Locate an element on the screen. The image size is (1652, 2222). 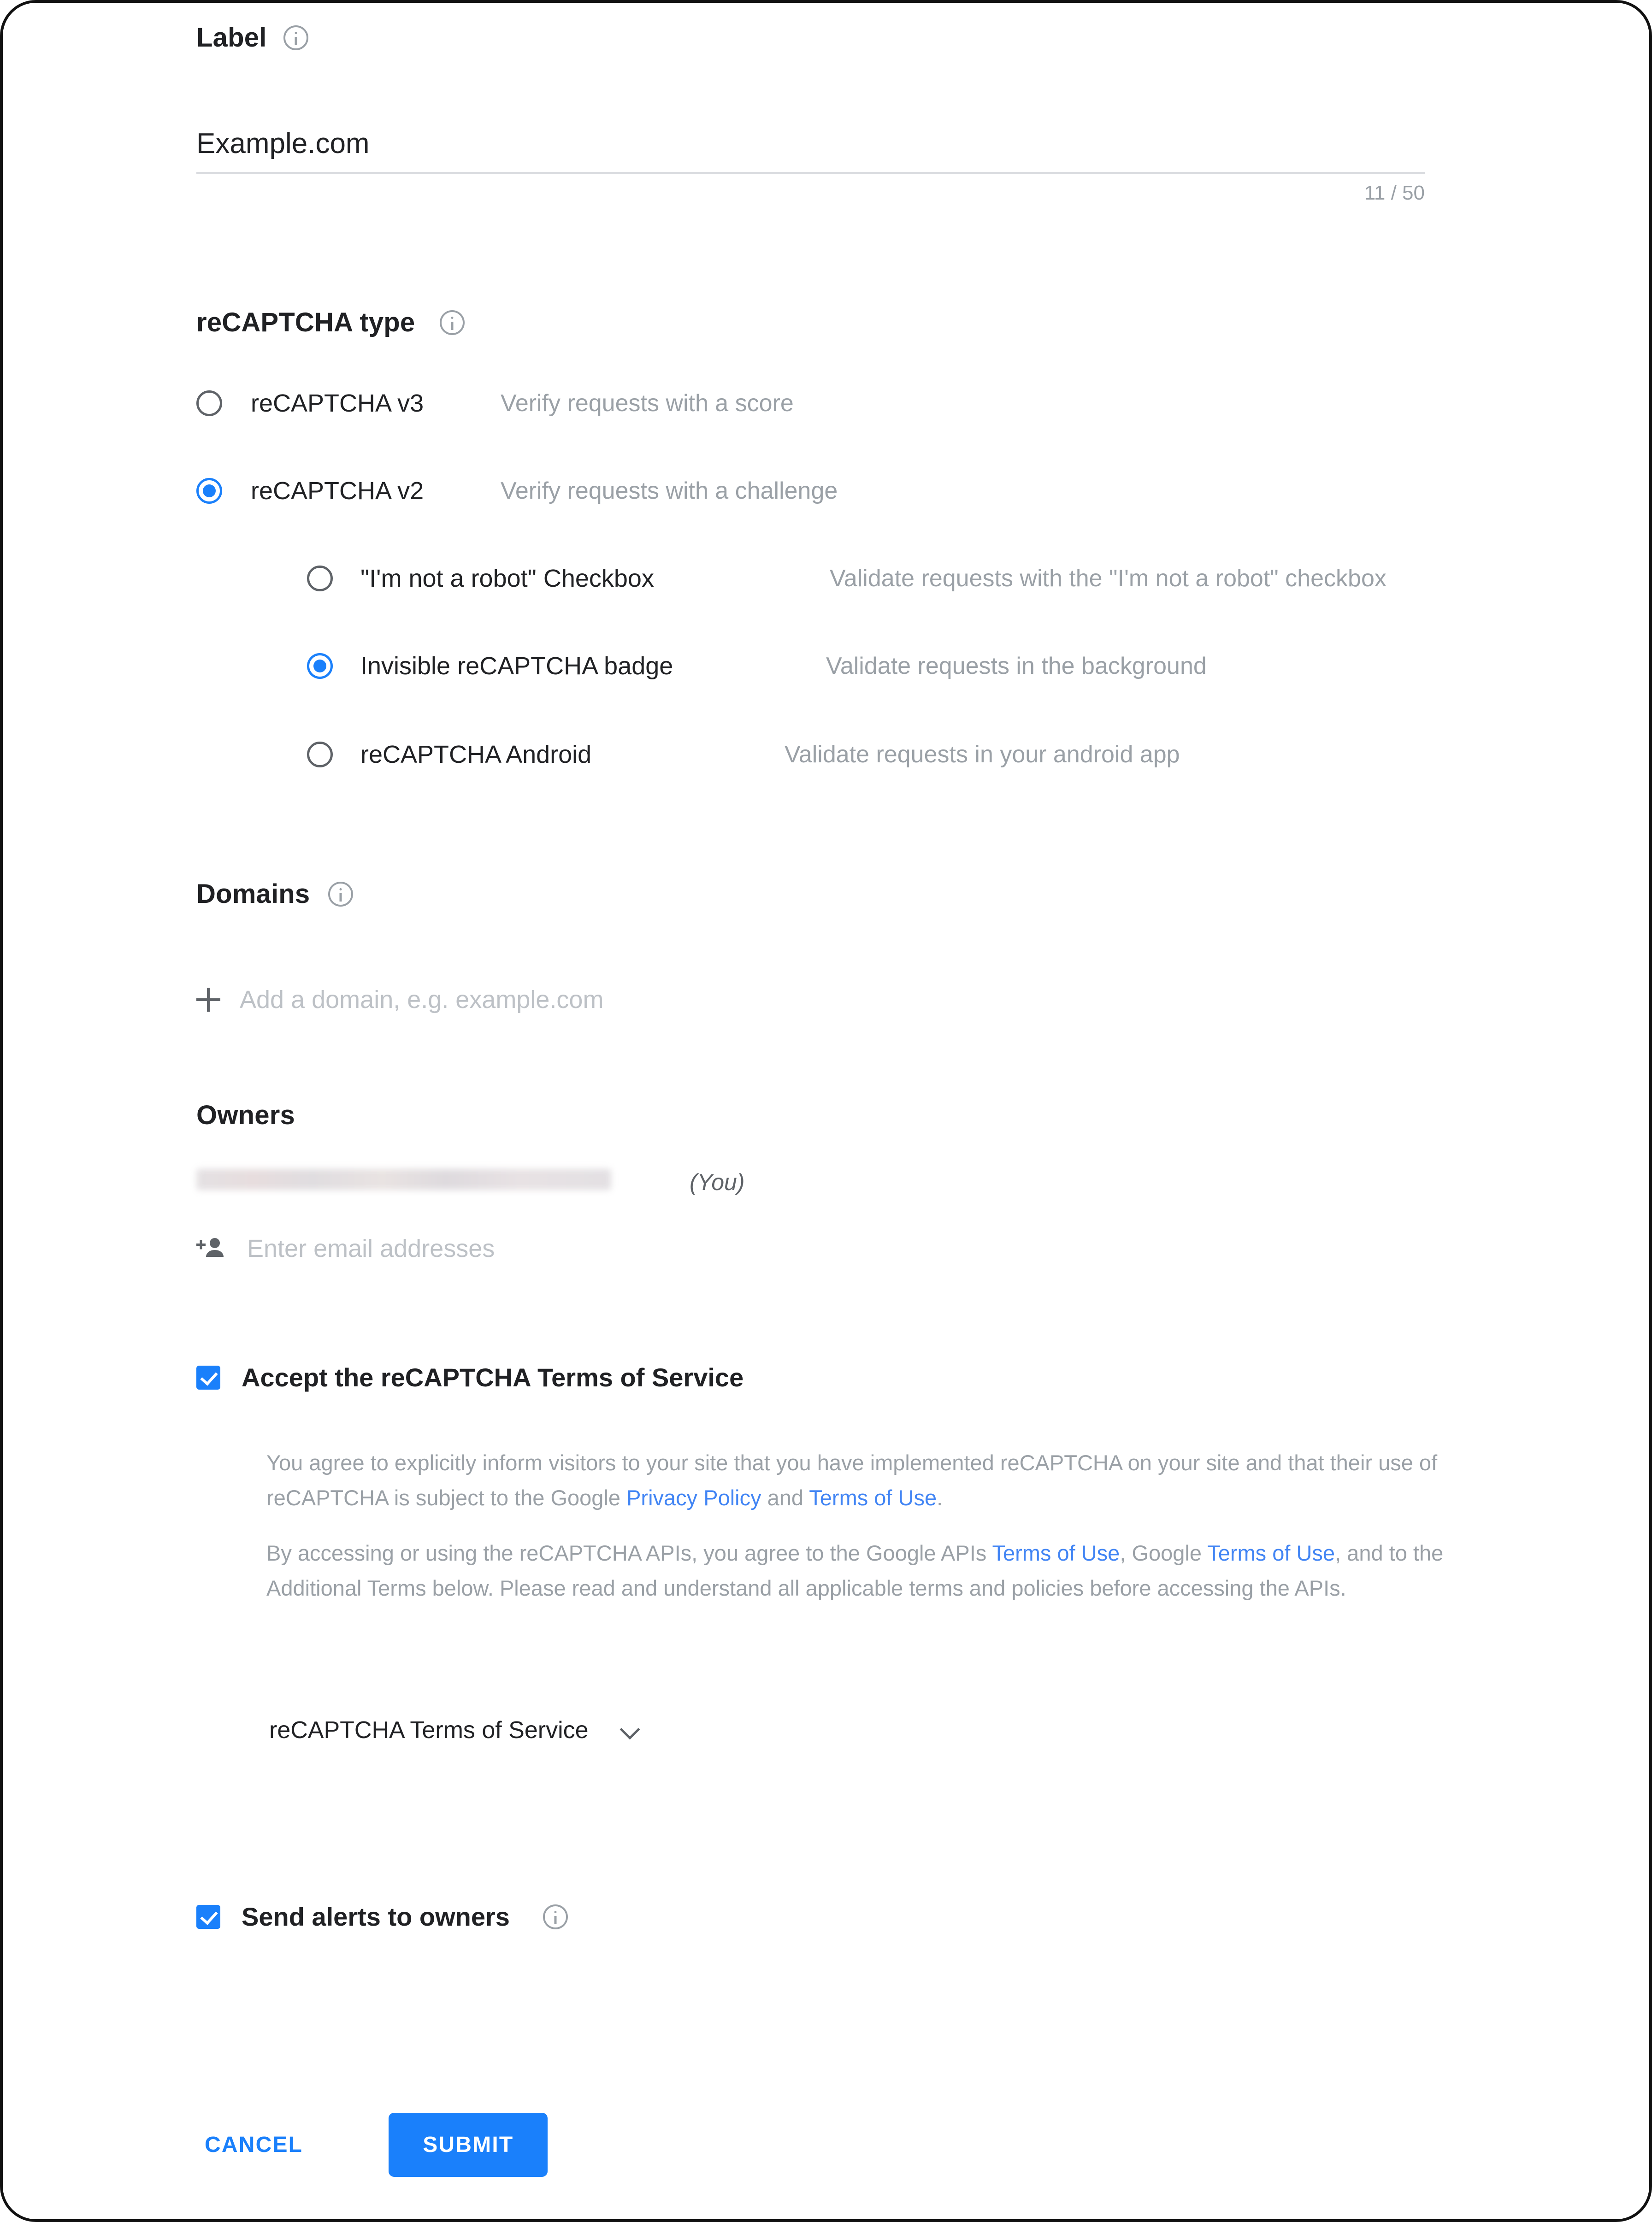
label-section-title: Label is located at coordinates (231, 38).